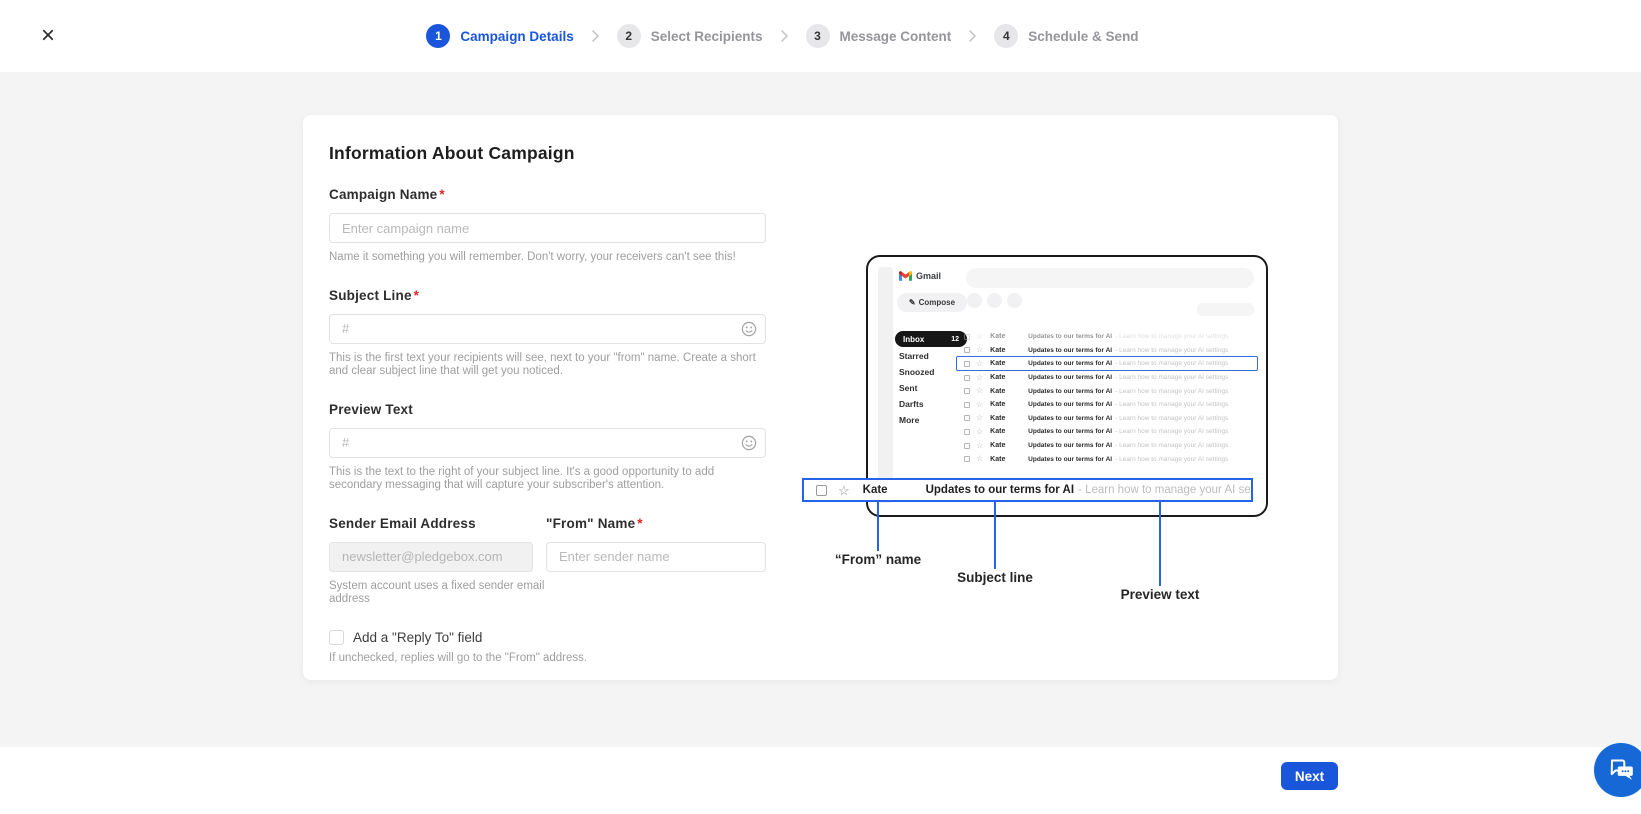  I want to click on annotation-preview-text: Preview text, so click(1160, 594).